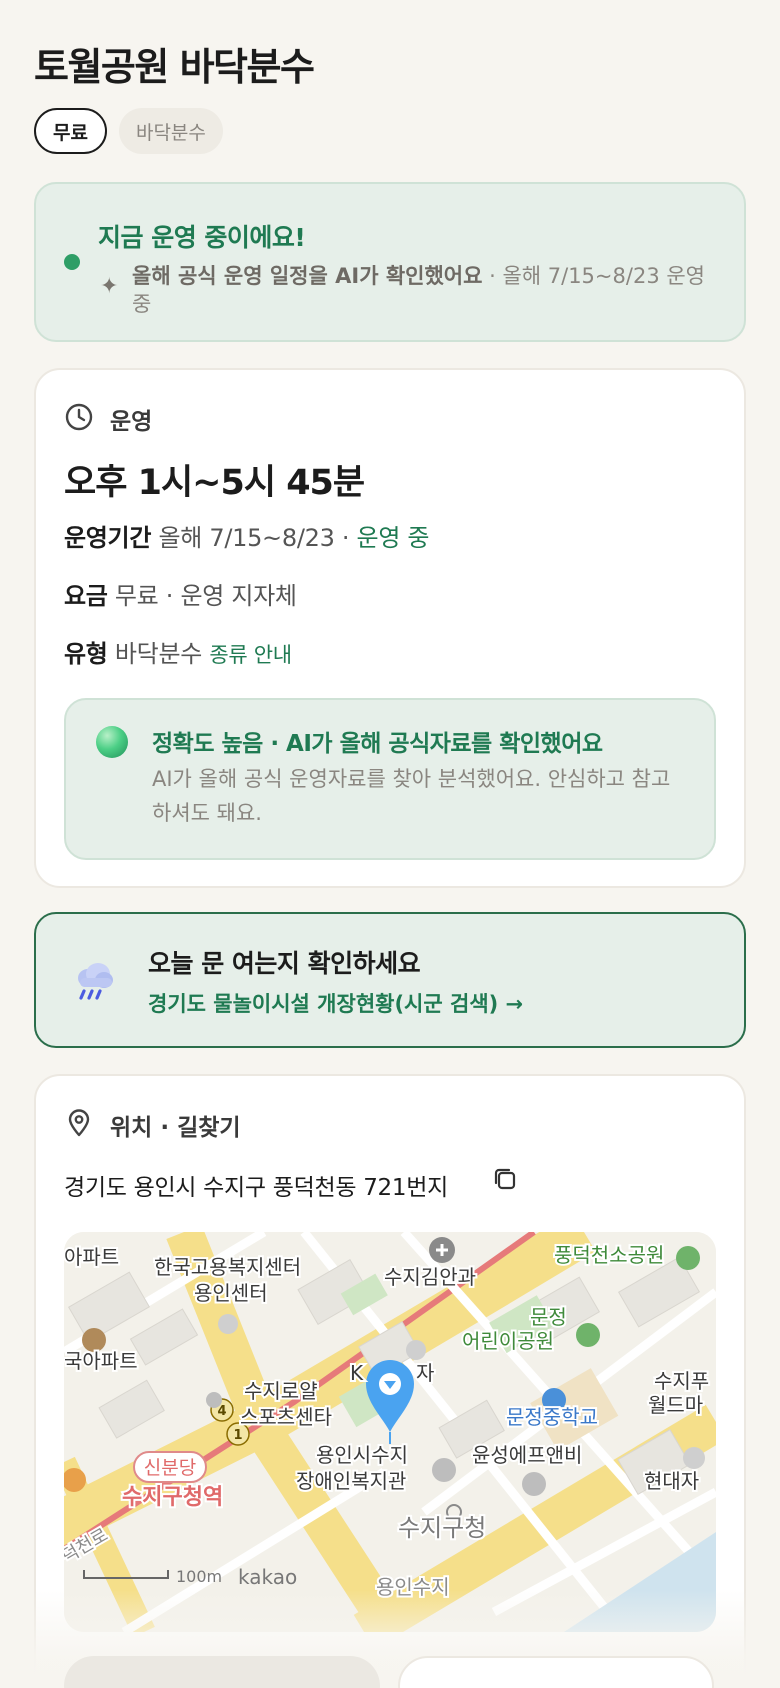  What do you see at coordinates (174, 67) in the screenshot?
I see `page-title: 토월공원 바닥분수` at bounding box center [174, 67].